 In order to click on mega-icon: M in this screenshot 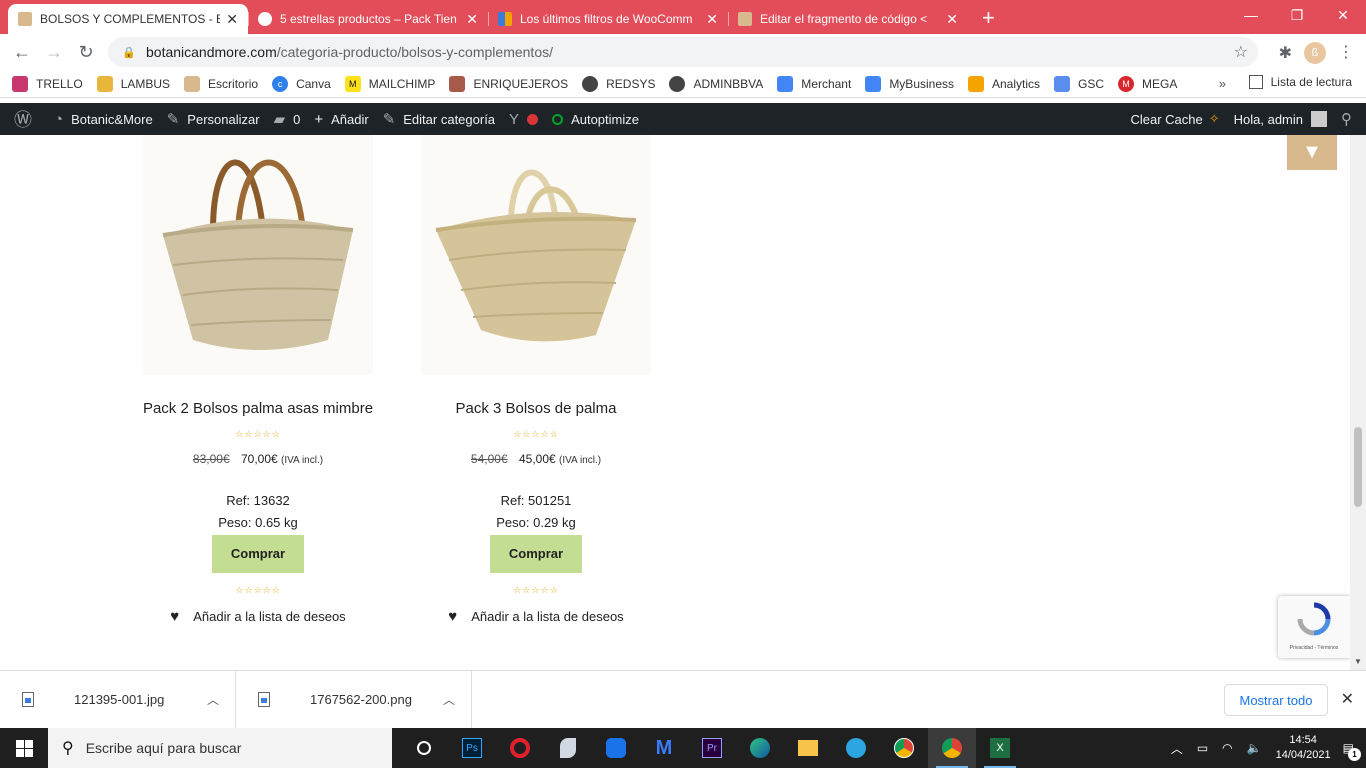, I will do `click(1126, 83)`.